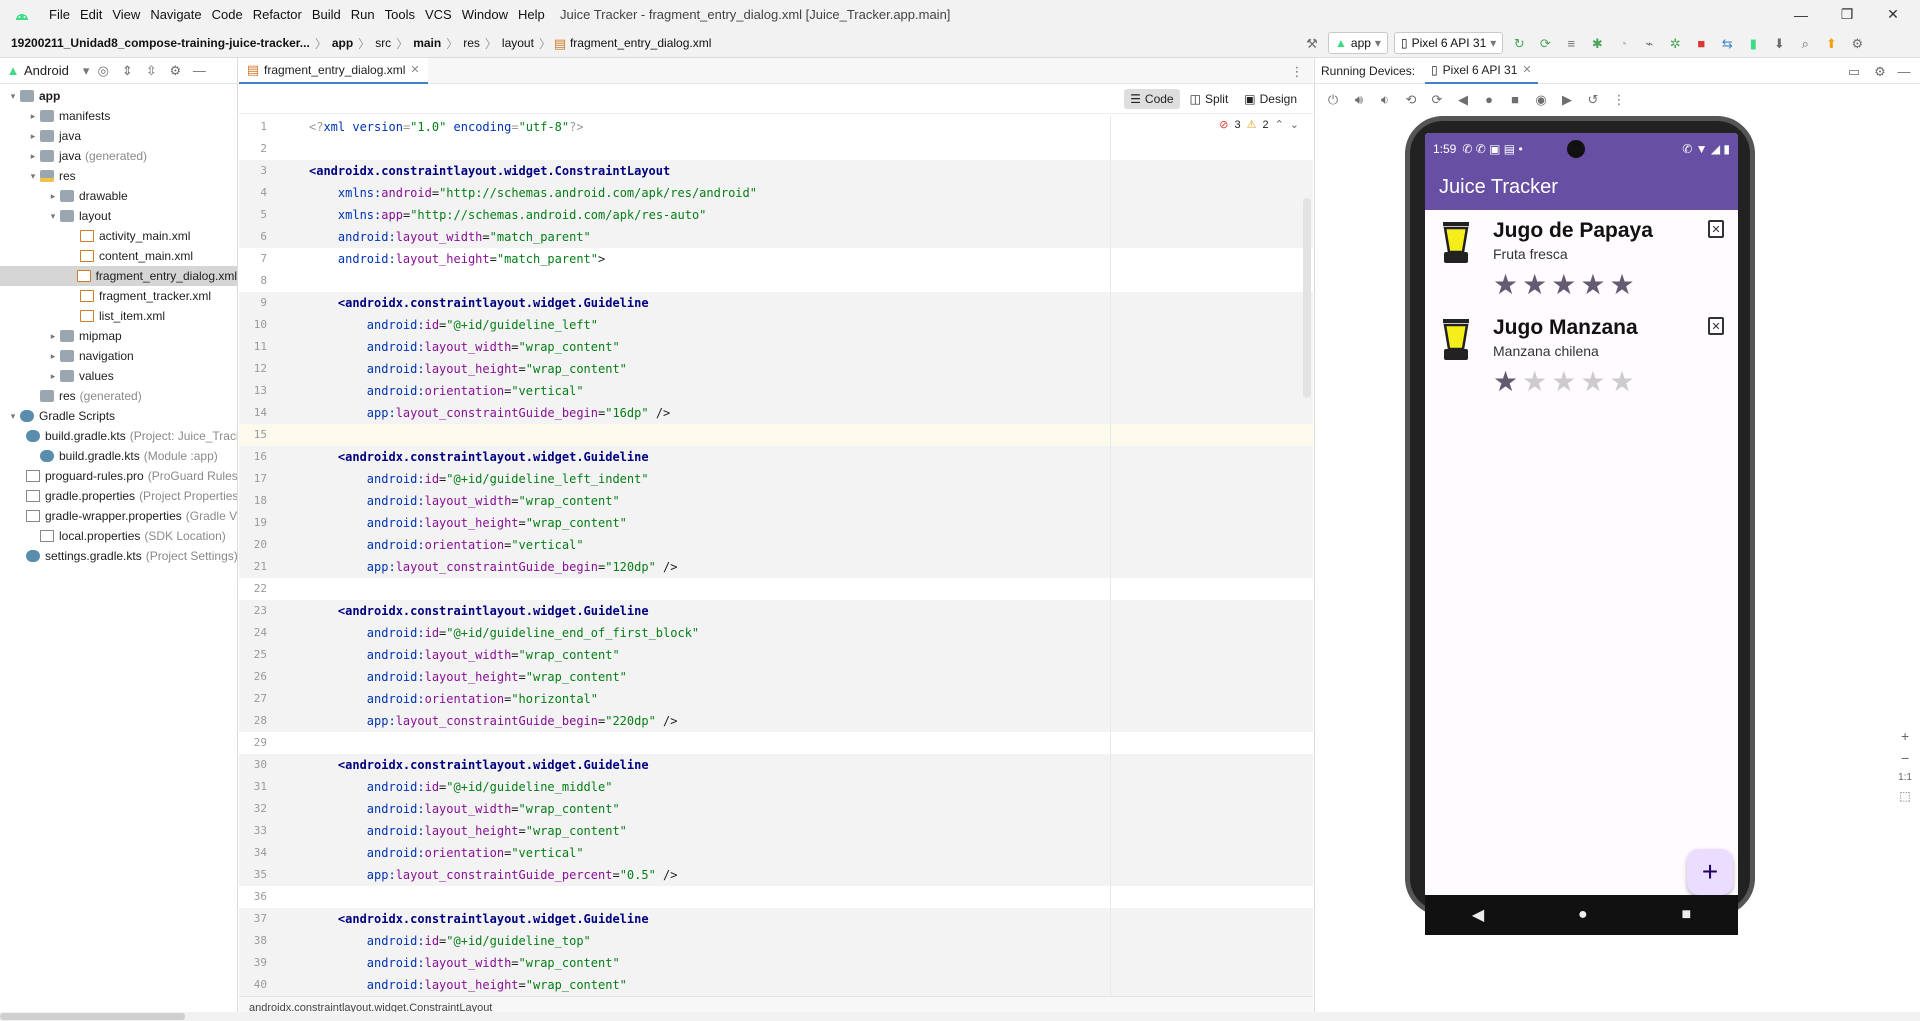 This screenshot has height=1021, width=1920. What do you see at coordinates (1515, 99) in the screenshot?
I see `overview-icon: ■` at bounding box center [1515, 99].